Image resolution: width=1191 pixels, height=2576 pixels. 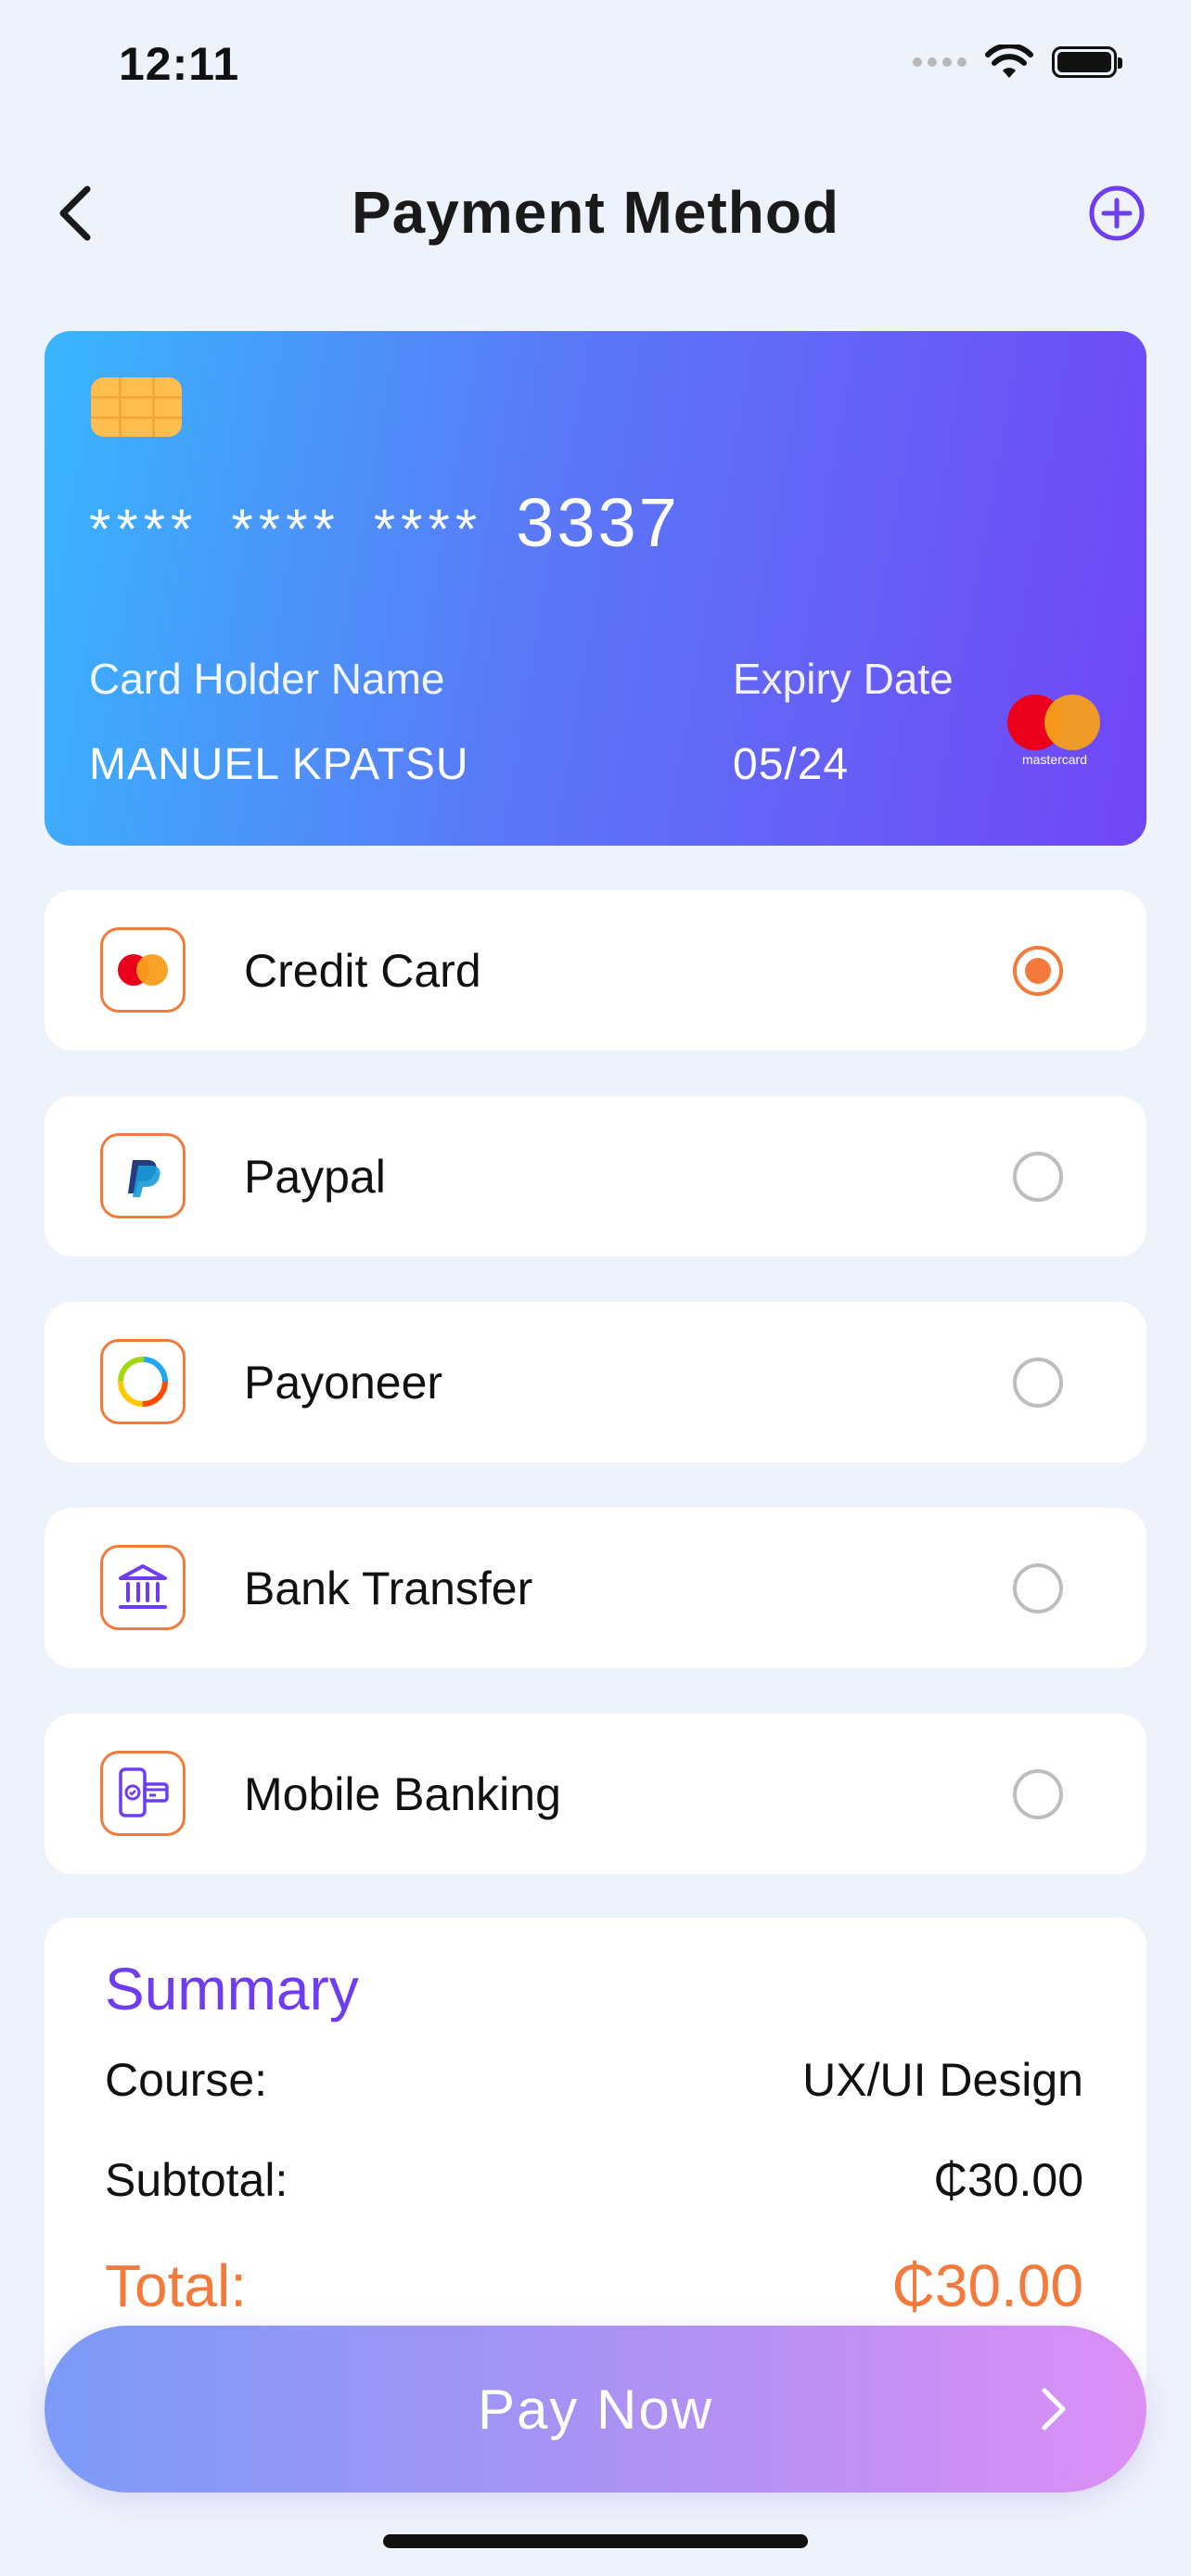 I want to click on home-indicator, so click(x=595, y=2541).